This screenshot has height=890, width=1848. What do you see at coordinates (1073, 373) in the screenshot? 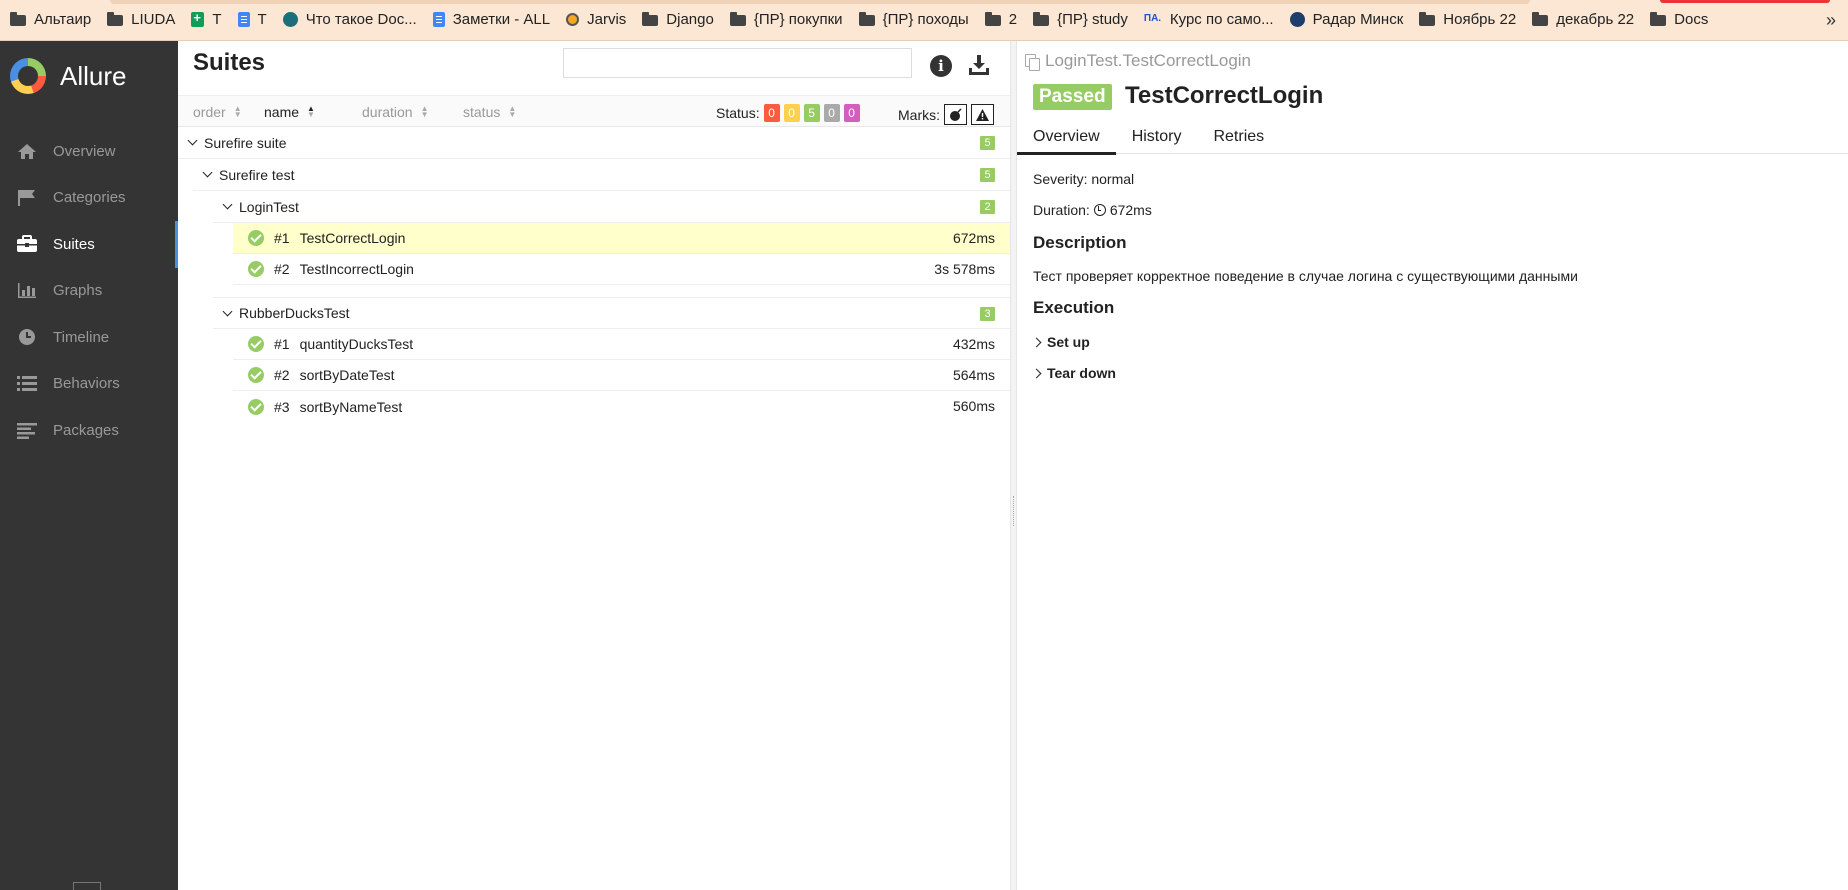
I see `tear-down-toggle: Tear down` at bounding box center [1073, 373].